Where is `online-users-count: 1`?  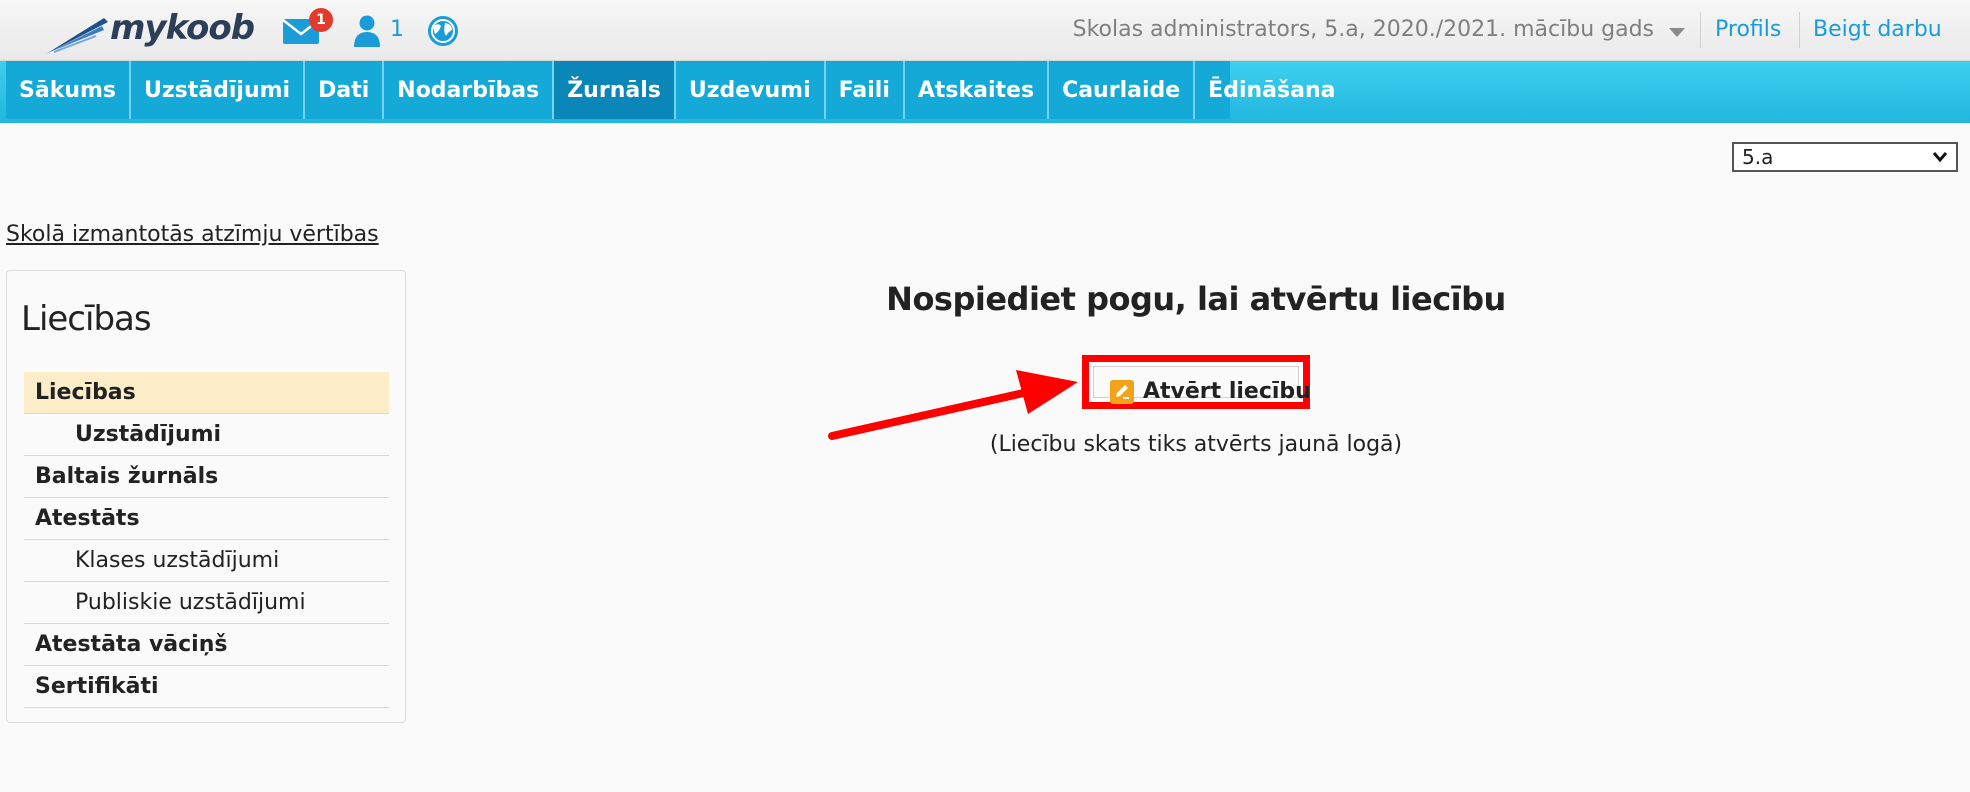
online-users-count: 1 is located at coordinates (397, 29).